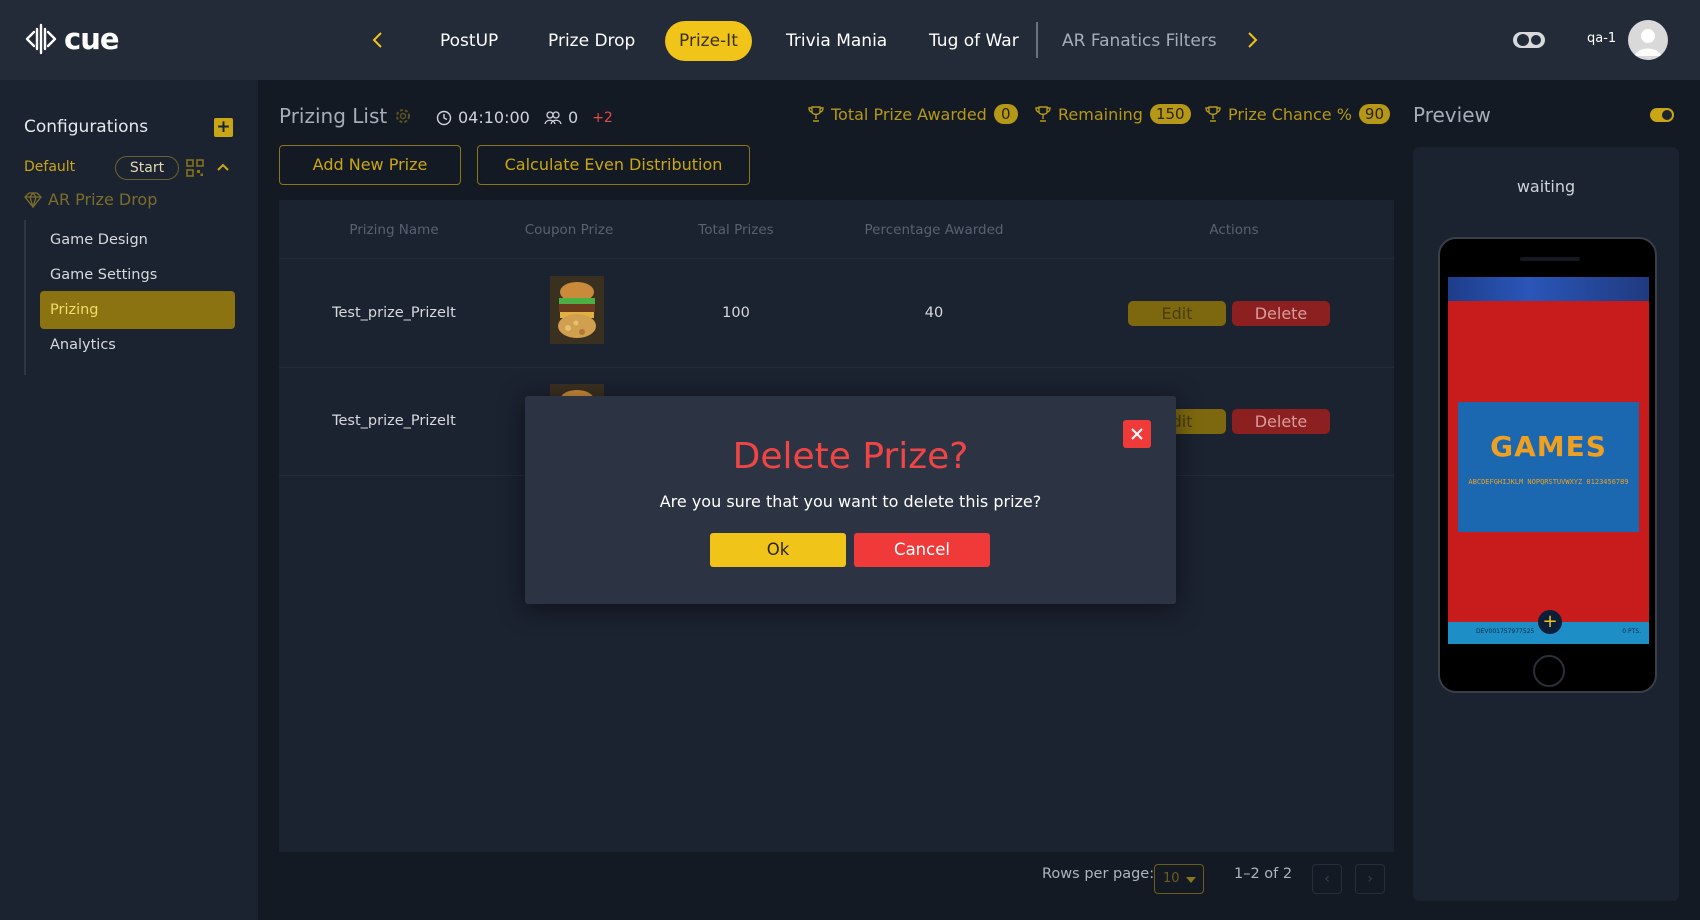 The width and height of the screenshot is (1700, 920). Describe the element at coordinates (1662, 115) in the screenshot. I see `preview-toggle` at that location.